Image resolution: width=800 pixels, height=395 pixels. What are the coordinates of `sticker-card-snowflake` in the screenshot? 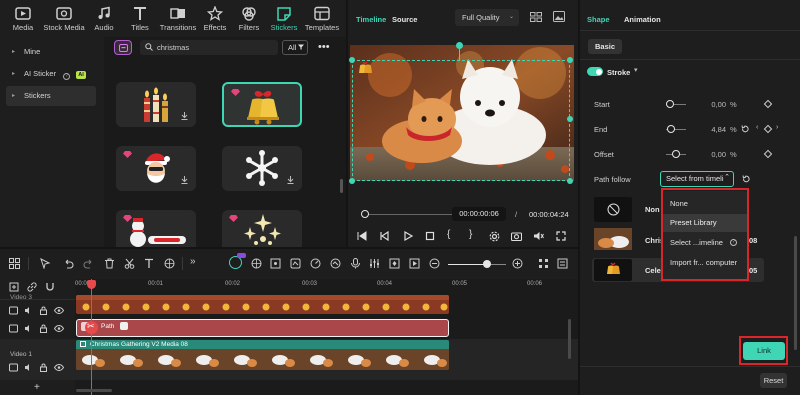 It's located at (262, 168).